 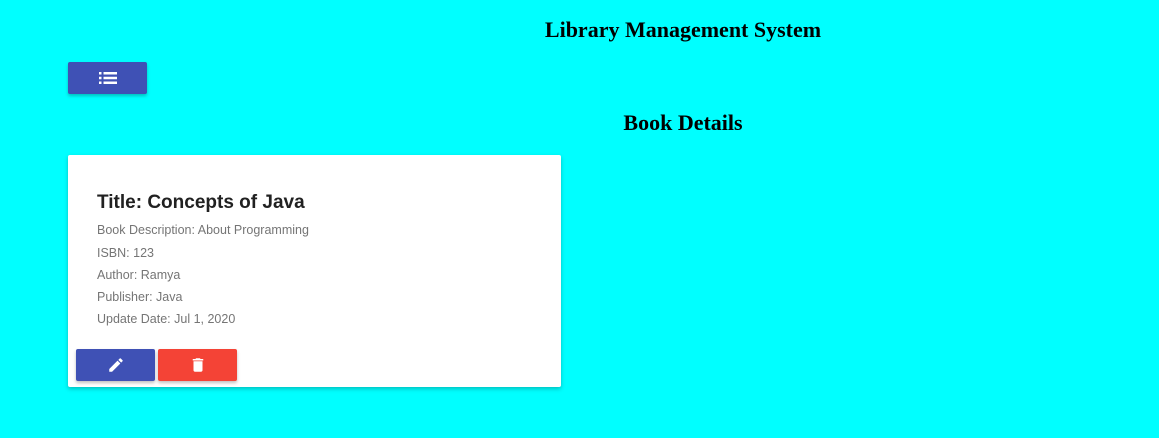 What do you see at coordinates (683, 122) in the screenshot?
I see `section-title: Book Details` at bounding box center [683, 122].